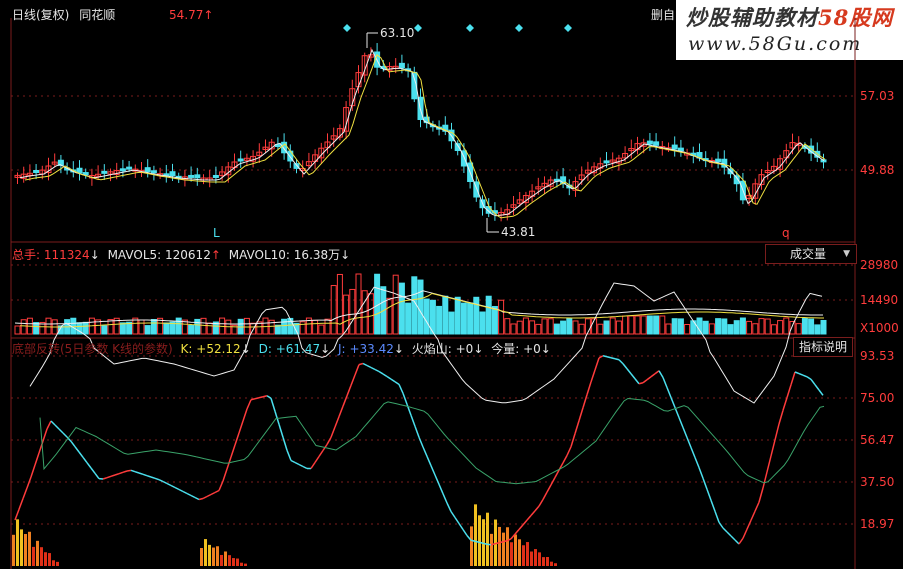 The image size is (903, 569). What do you see at coordinates (823, 347) in the screenshot?
I see `indicator-help-button: 指标说明` at bounding box center [823, 347].